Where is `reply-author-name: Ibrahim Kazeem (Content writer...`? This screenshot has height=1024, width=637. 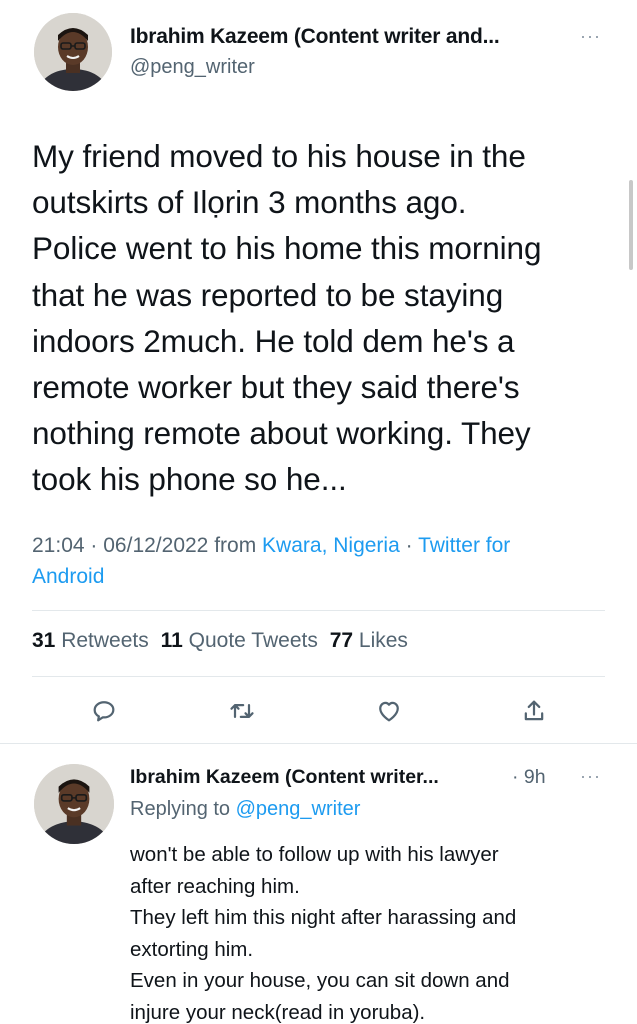 reply-author-name: Ibrahim Kazeem (Content writer... is located at coordinates (284, 777).